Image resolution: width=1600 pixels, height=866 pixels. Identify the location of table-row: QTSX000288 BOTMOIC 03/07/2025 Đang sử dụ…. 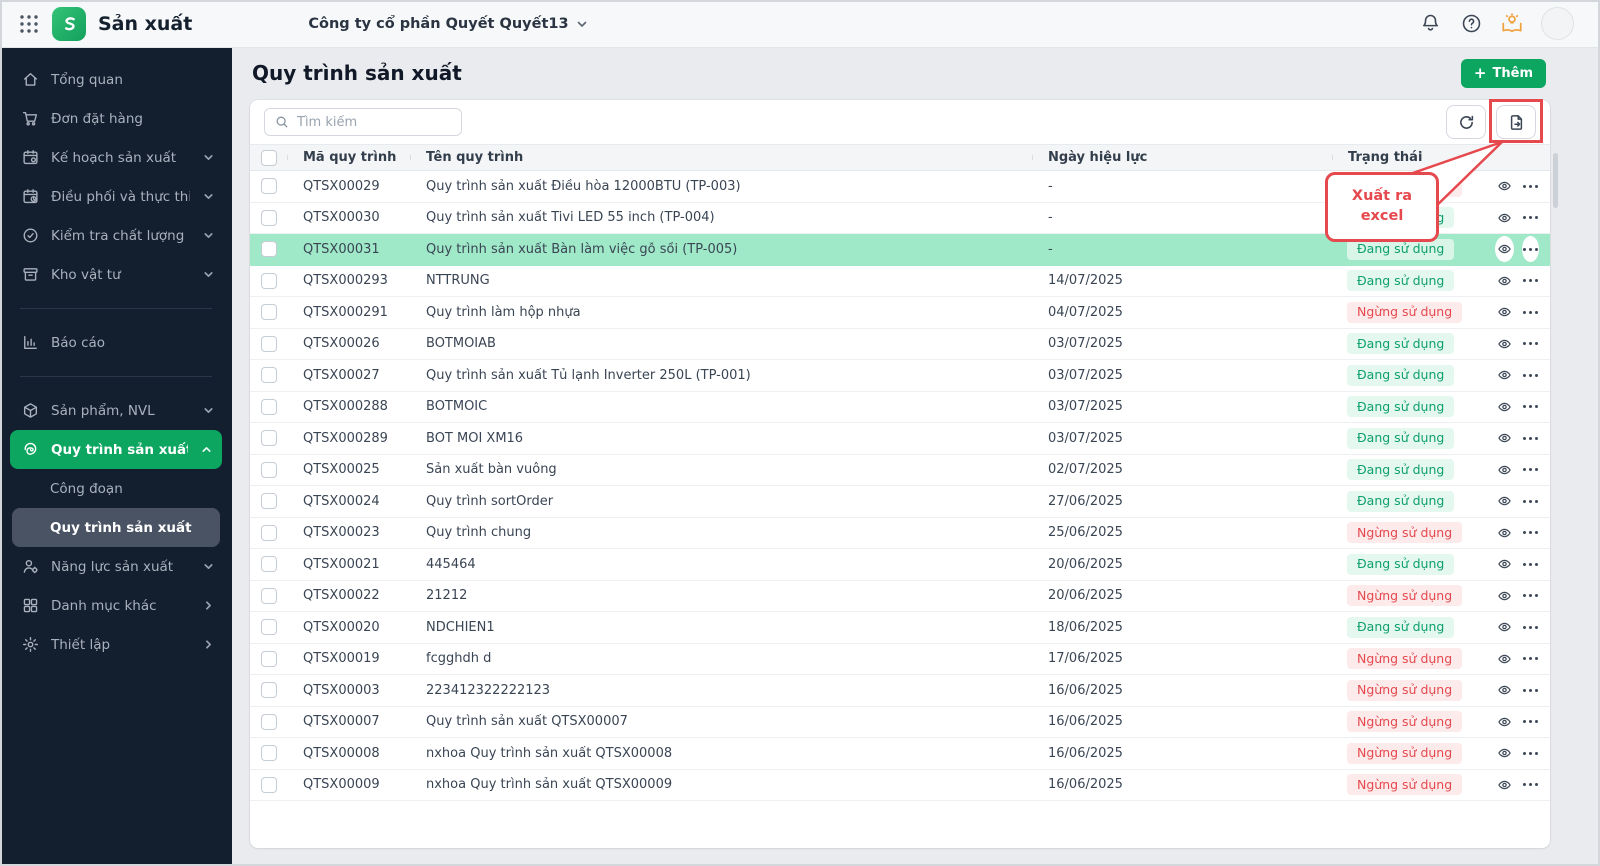
(900, 407).